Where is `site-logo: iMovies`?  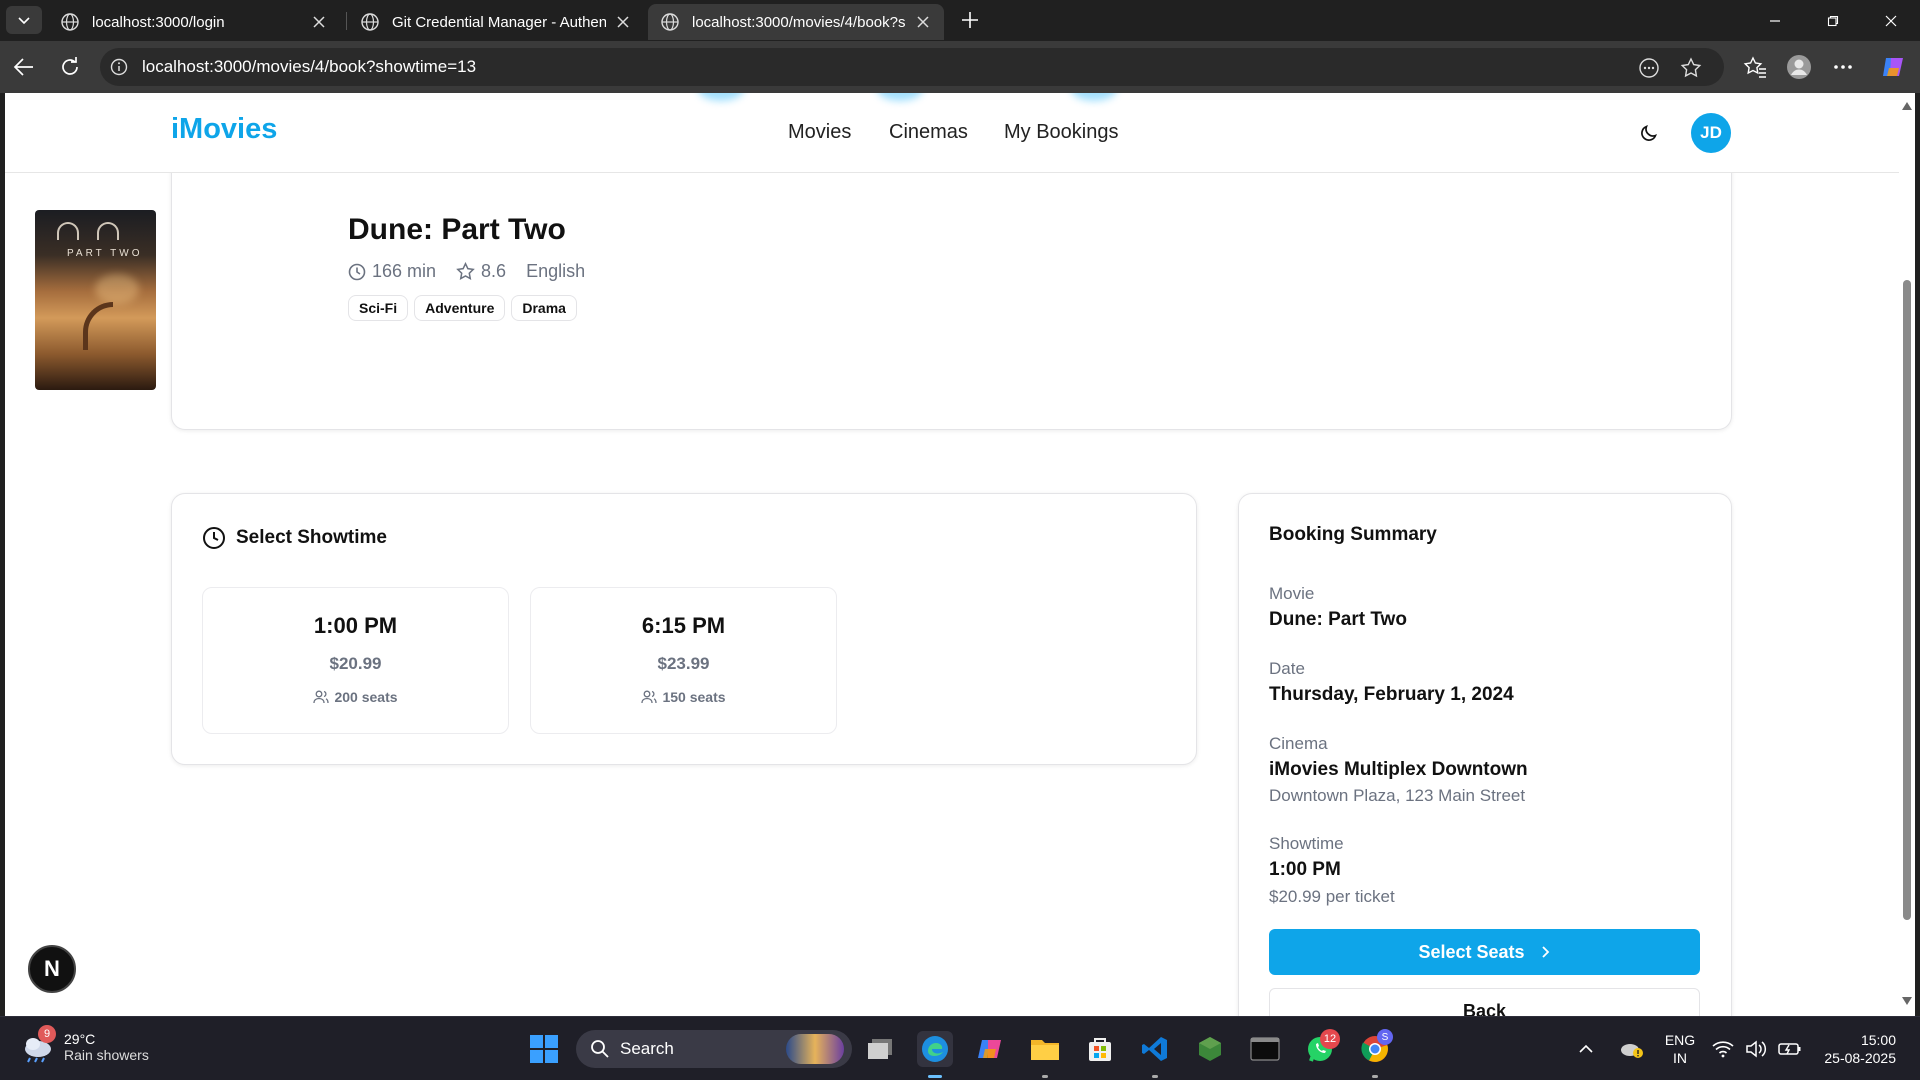
site-logo: iMovies is located at coordinates (224, 129).